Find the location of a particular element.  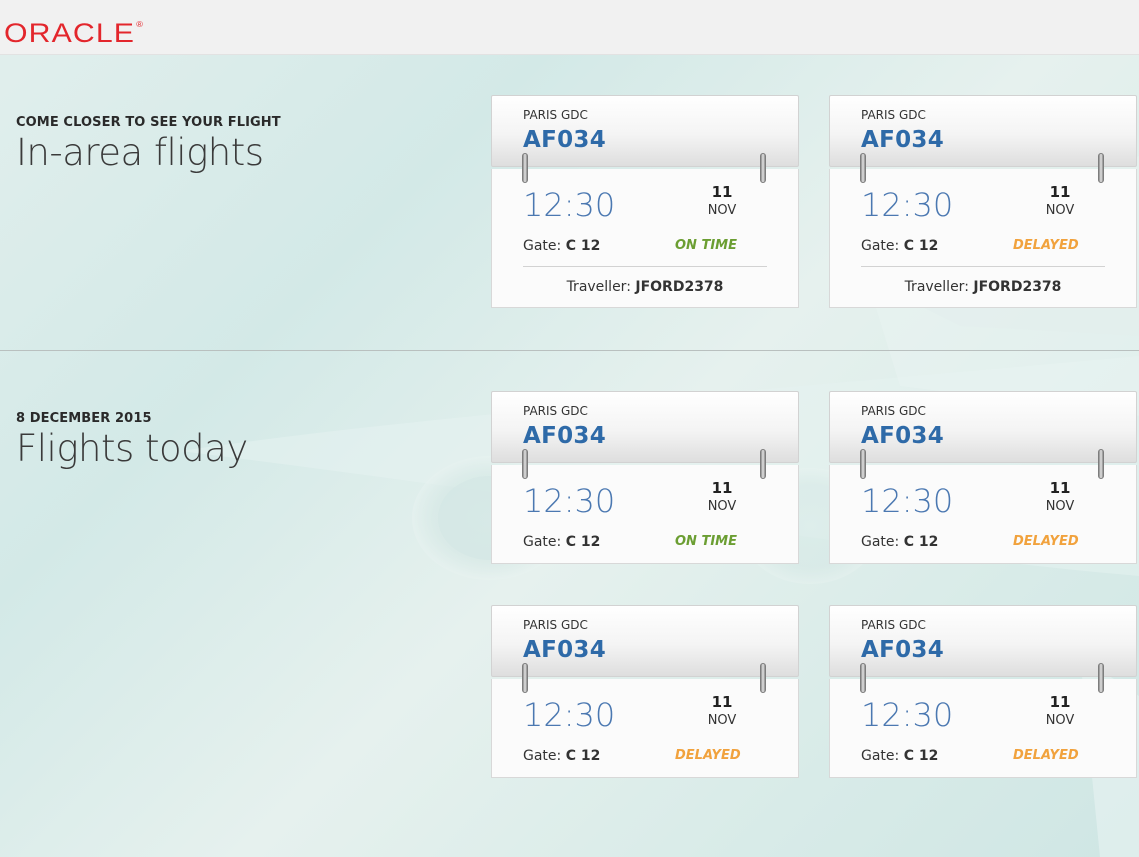

section-kicker-date: 8 DECEMBER 2015 is located at coordinates (84, 418).